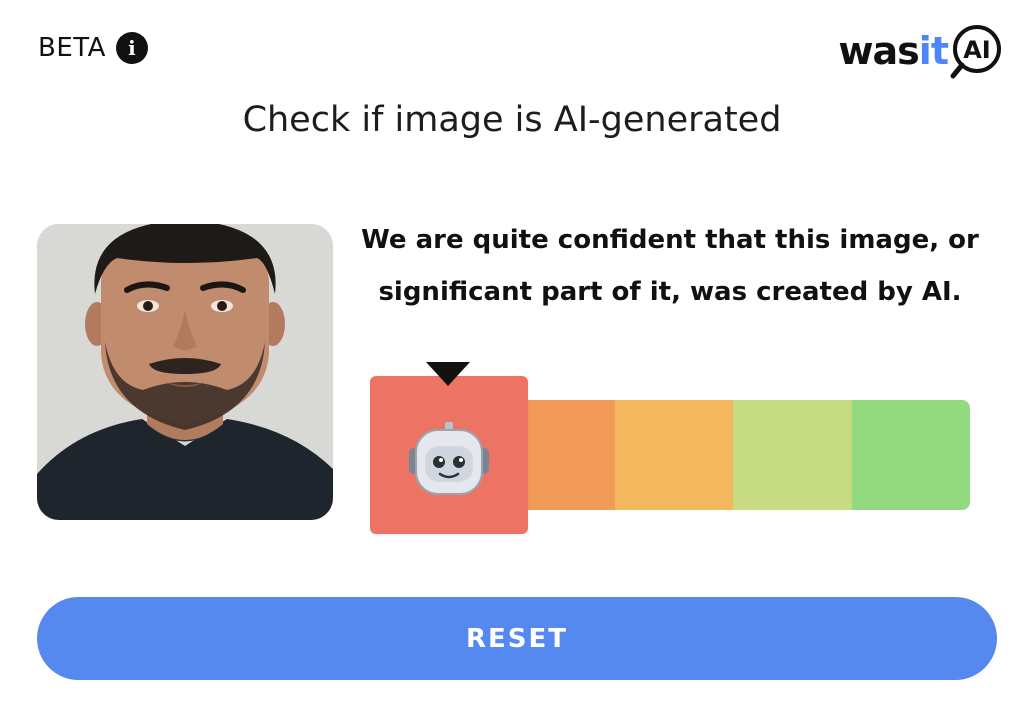 This screenshot has width=1024, height=702. I want to click on magnifier-logo-icon: AI, so click(975, 52).